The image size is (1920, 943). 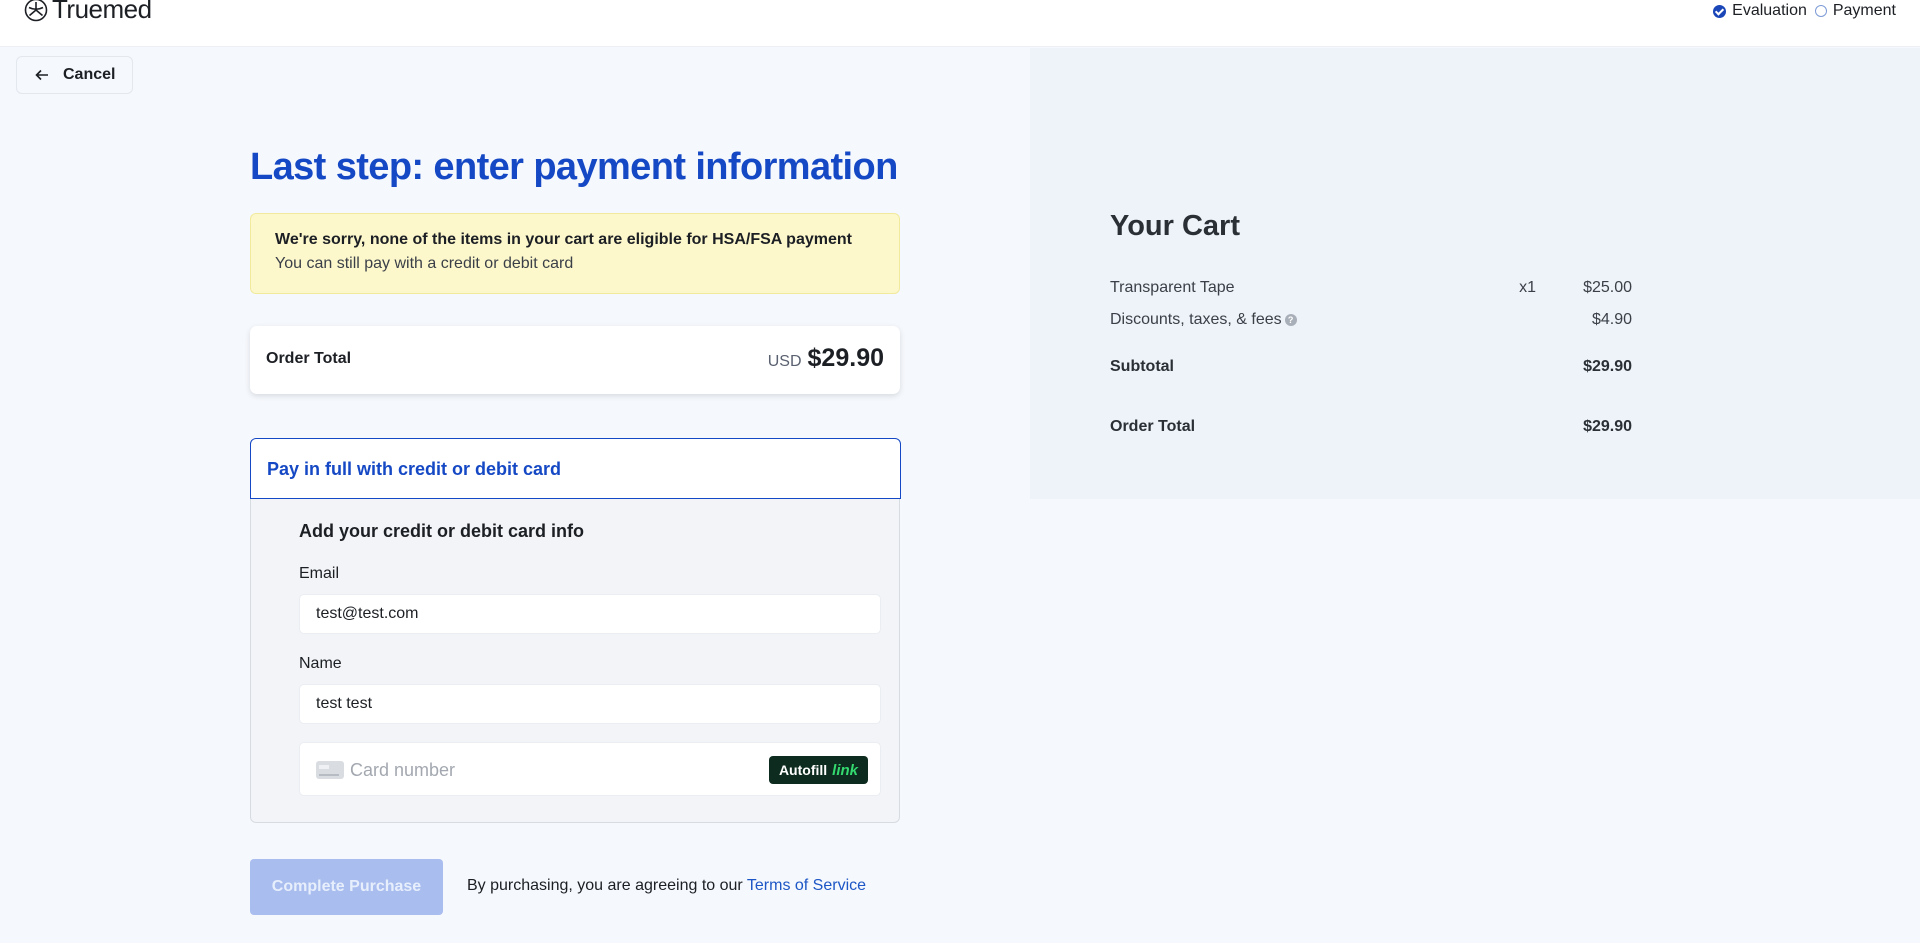 I want to click on truemed-logo: Truemed, so click(x=88, y=12).